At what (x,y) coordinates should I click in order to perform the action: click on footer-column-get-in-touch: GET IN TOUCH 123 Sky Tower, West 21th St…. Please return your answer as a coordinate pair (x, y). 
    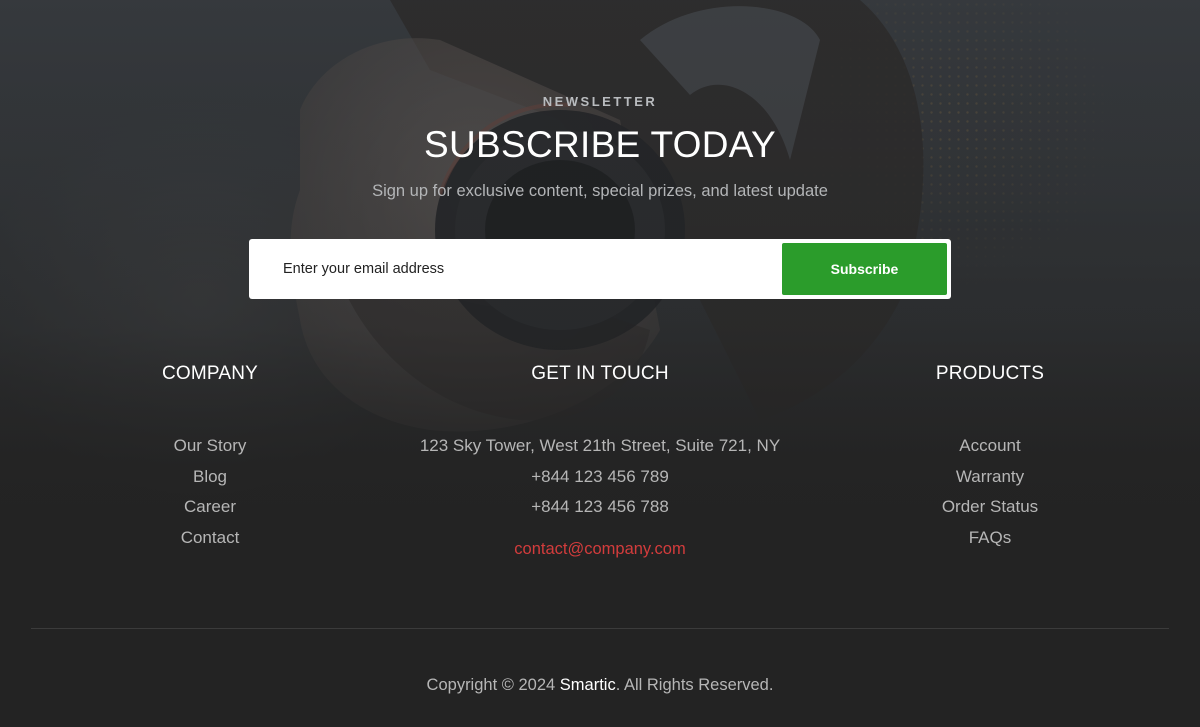
    Looking at the image, I should click on (600, 460).